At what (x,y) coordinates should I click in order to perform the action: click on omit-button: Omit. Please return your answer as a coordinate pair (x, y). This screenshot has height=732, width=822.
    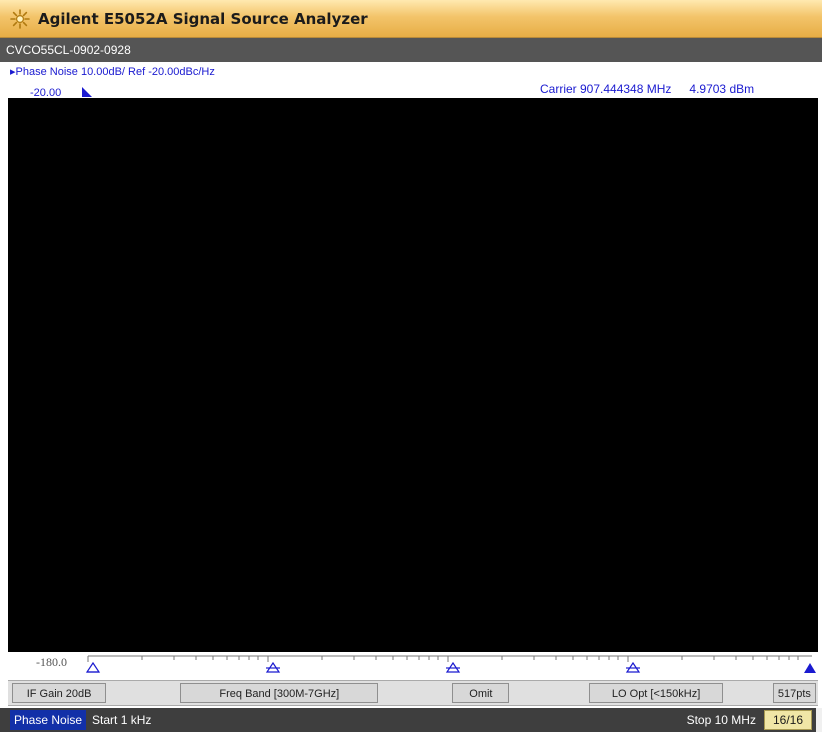
    Looking at the image, I should click on (481, 693).